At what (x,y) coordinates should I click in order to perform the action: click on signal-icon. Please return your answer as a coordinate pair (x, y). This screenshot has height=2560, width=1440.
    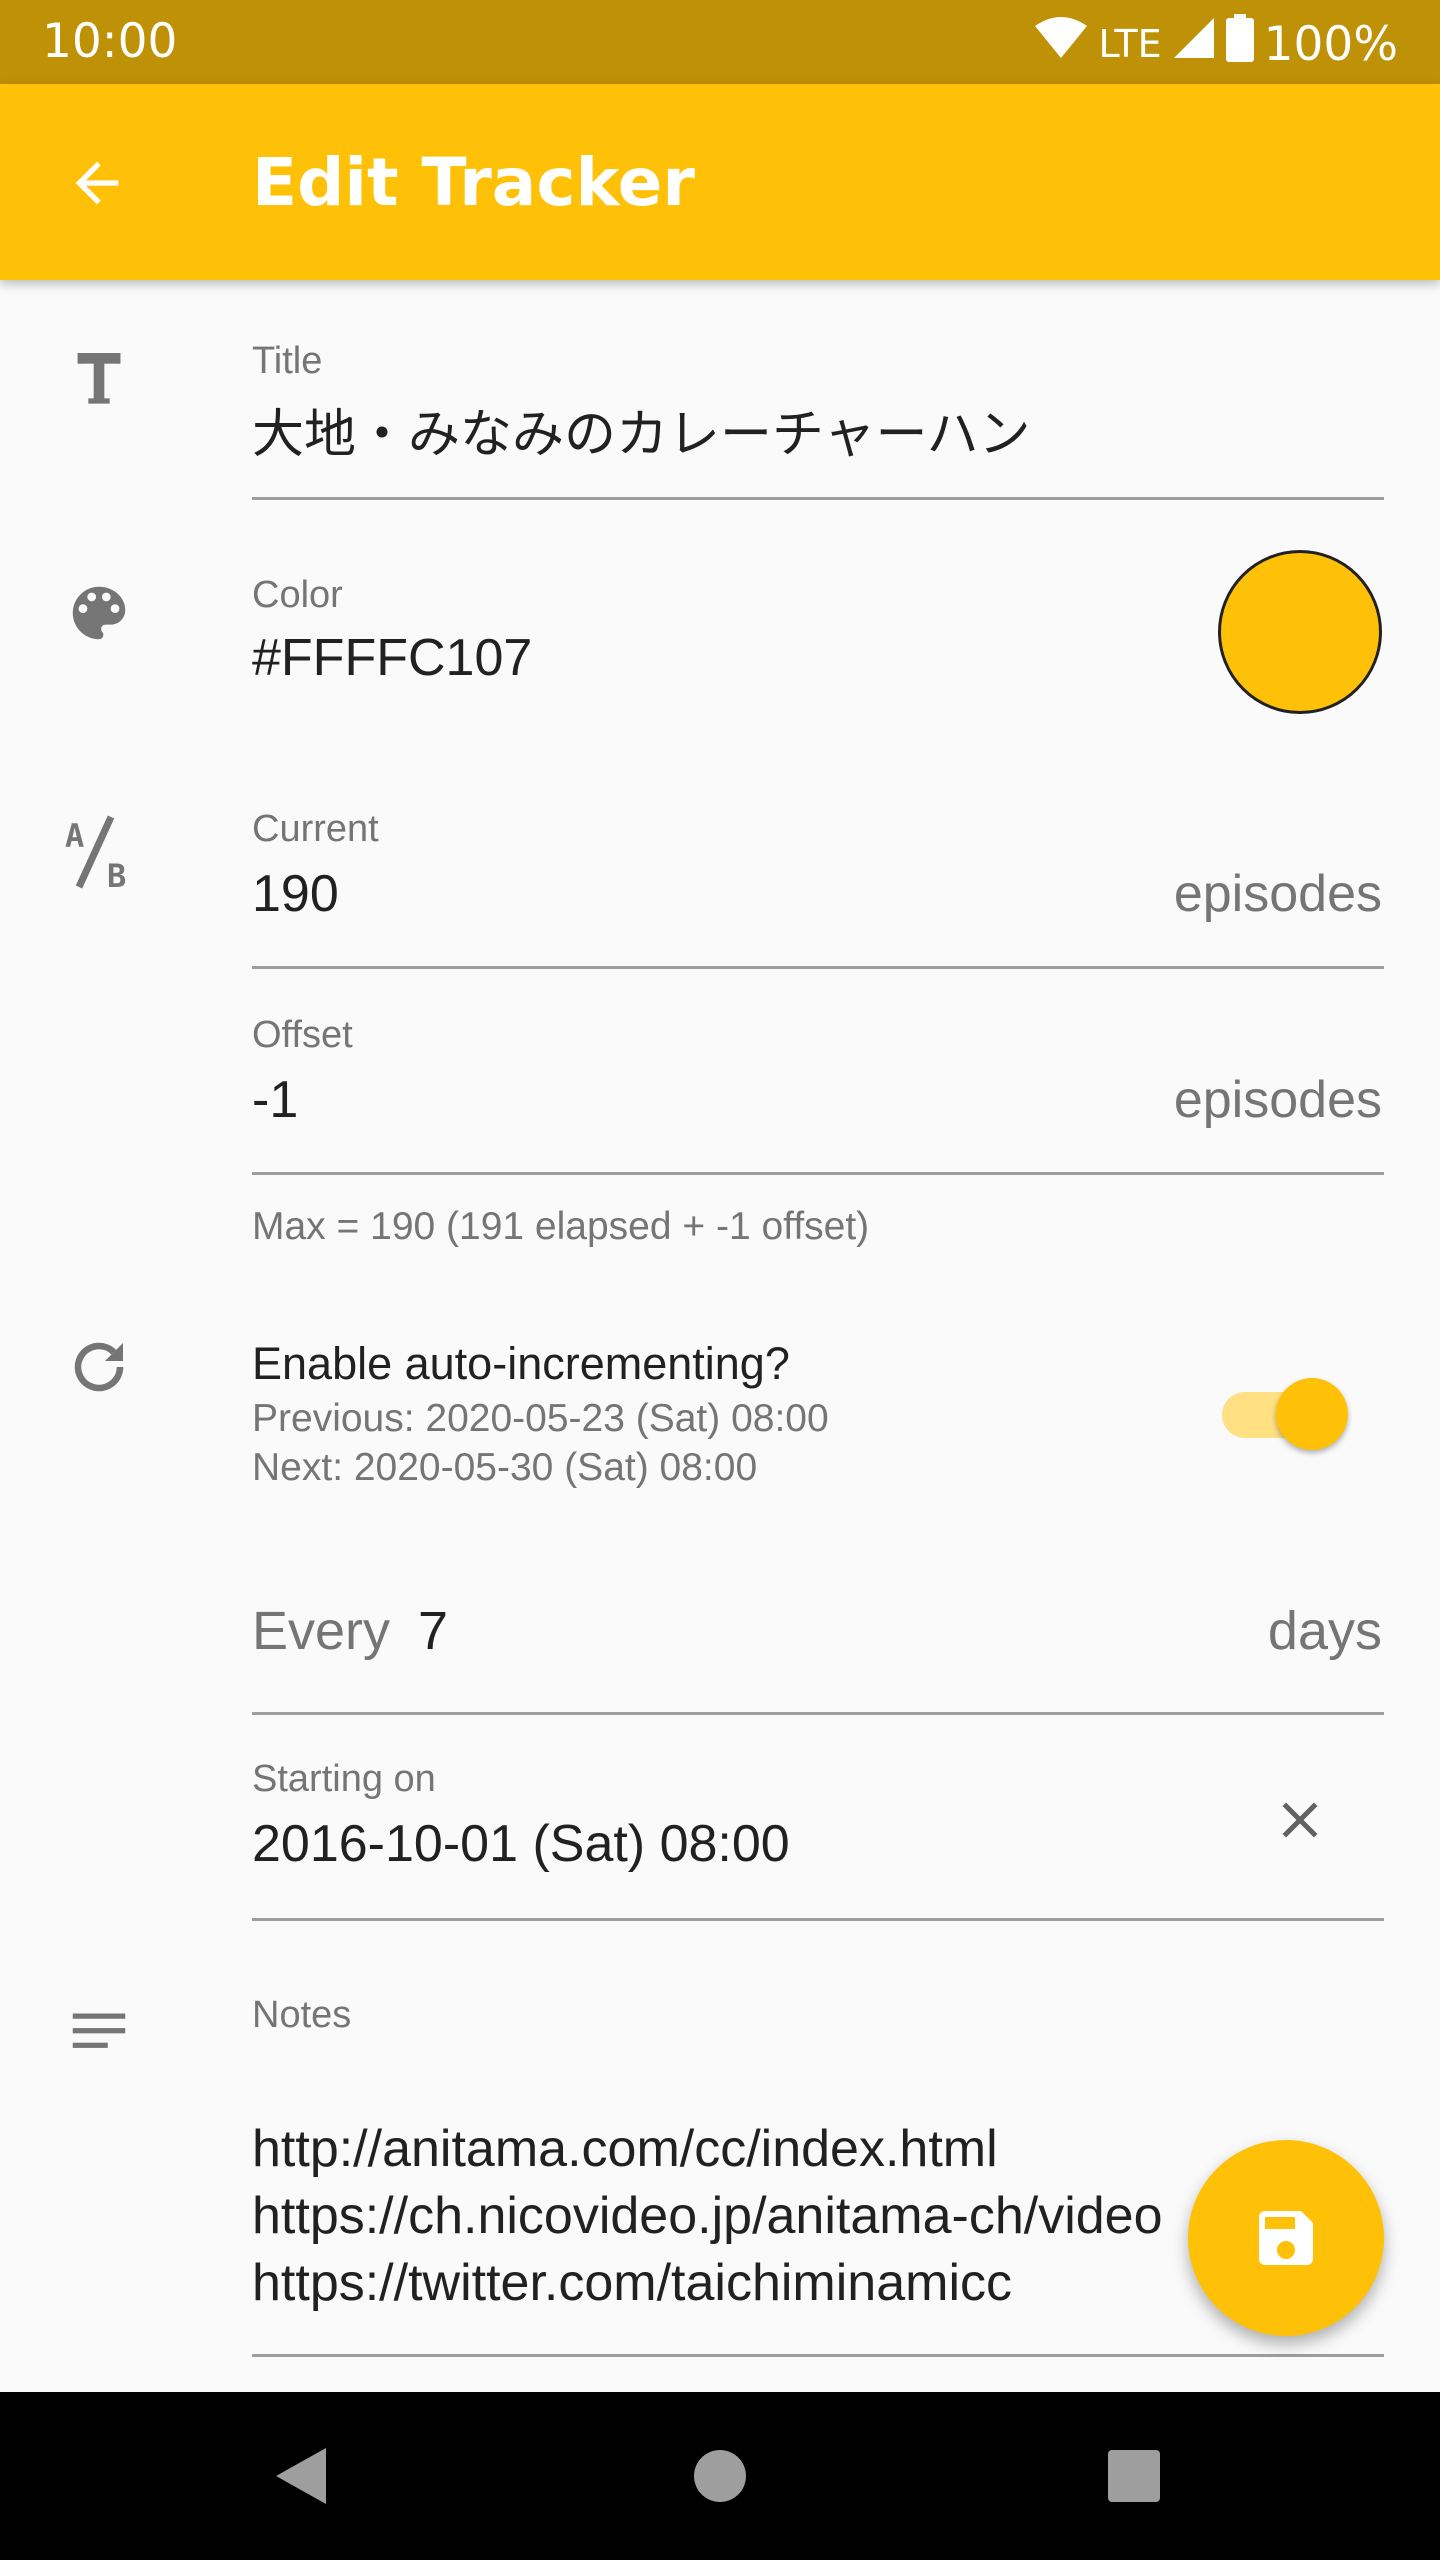
    Looking at the image, I should click on (1194, 44).